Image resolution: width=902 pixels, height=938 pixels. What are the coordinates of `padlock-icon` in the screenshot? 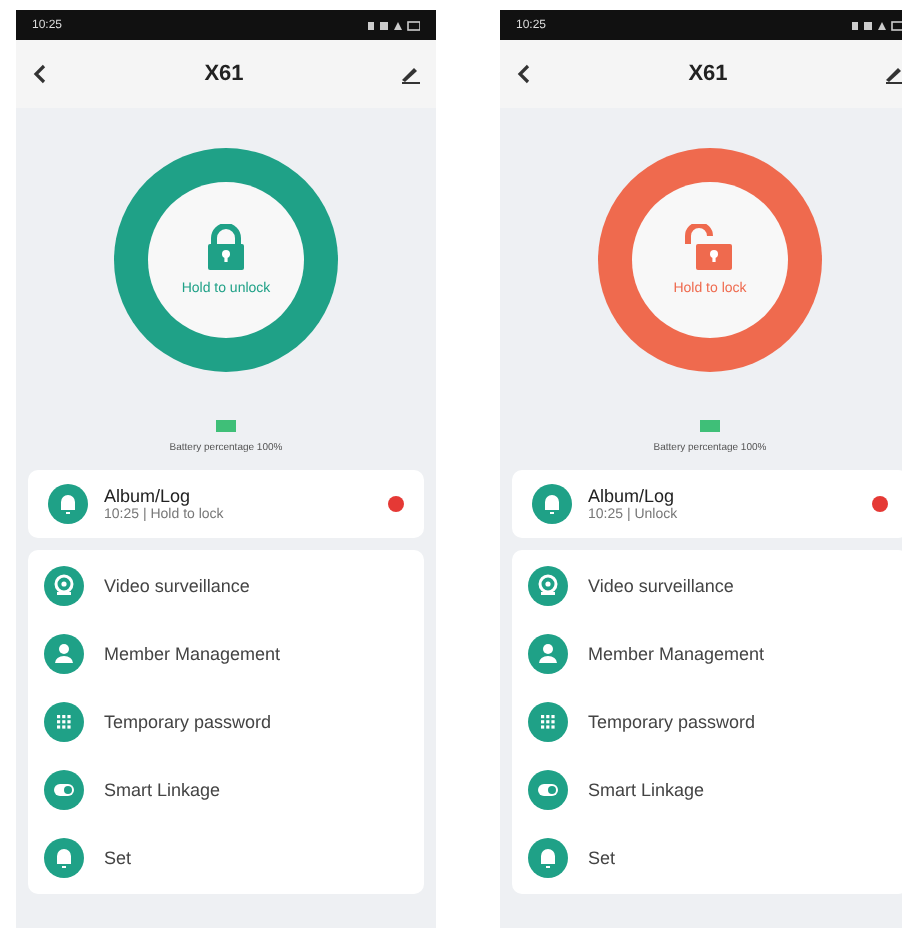 It's located at (226, 248).